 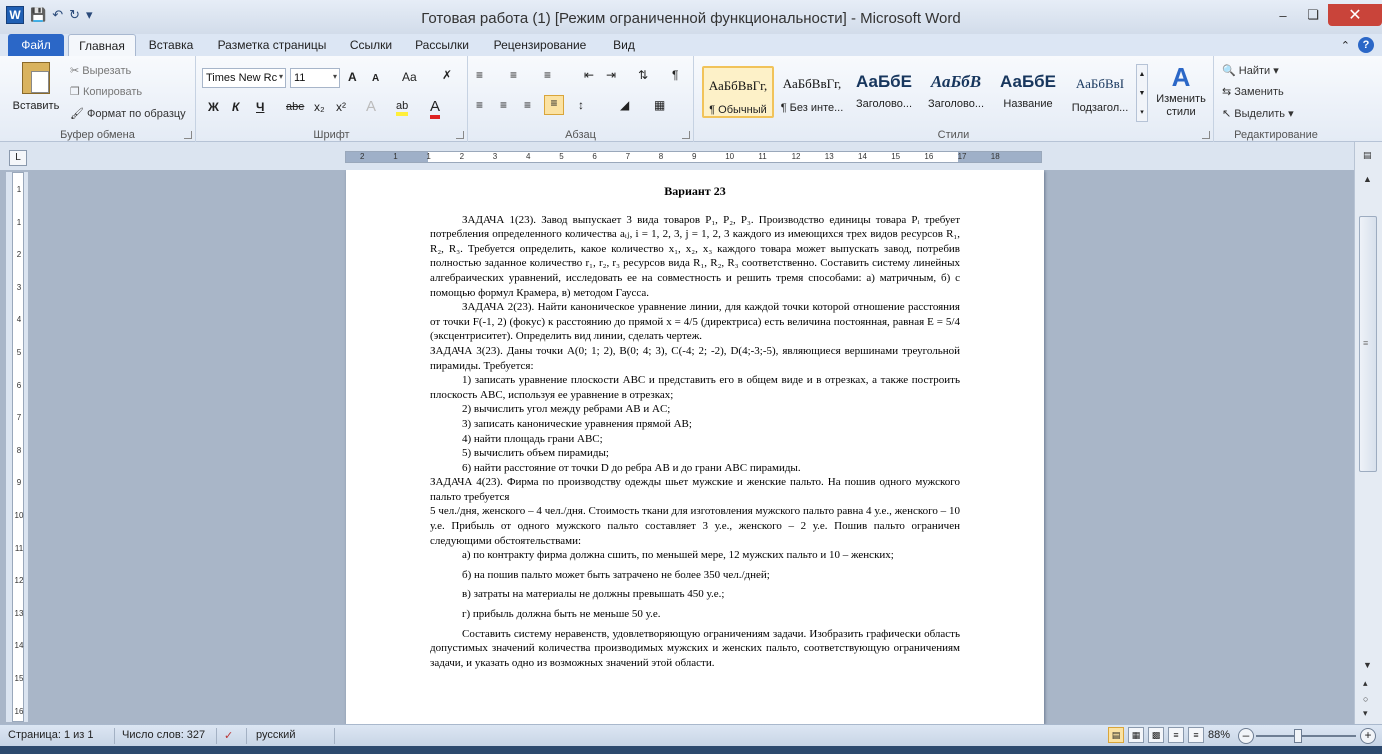 What do you see at coordinates (19, 255) in the screenshot?
I see `ruler-number: 2` at bounding box center [19, 255].